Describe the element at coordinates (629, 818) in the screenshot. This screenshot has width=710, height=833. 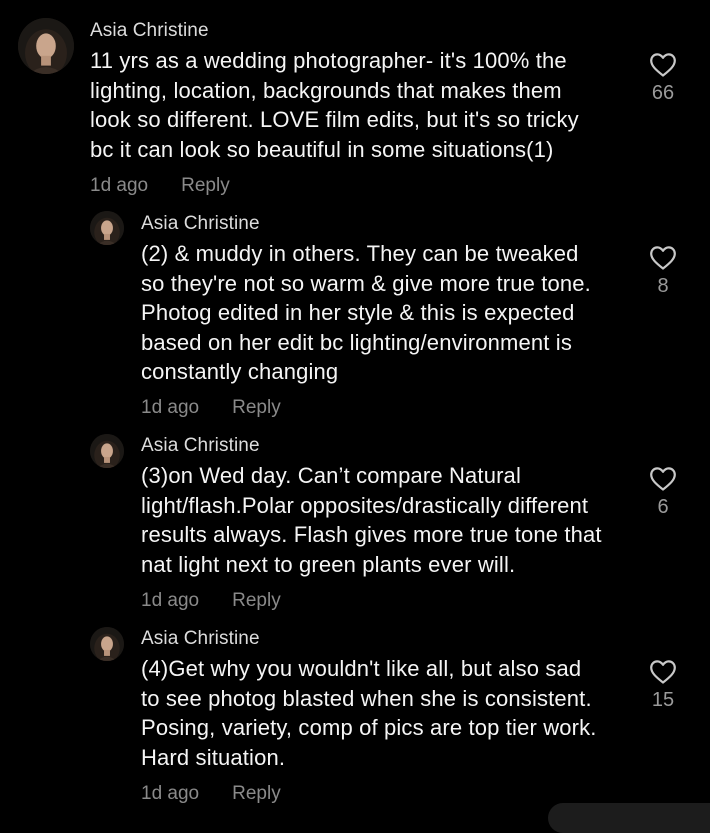
I see `bottom-overlay-pill` at that location.